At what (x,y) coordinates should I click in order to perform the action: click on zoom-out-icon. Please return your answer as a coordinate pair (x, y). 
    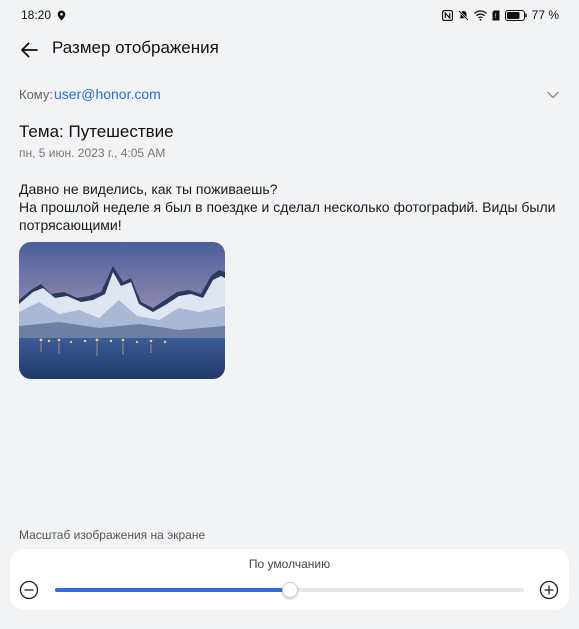
    Looking at the image, I should click on (29, 590).